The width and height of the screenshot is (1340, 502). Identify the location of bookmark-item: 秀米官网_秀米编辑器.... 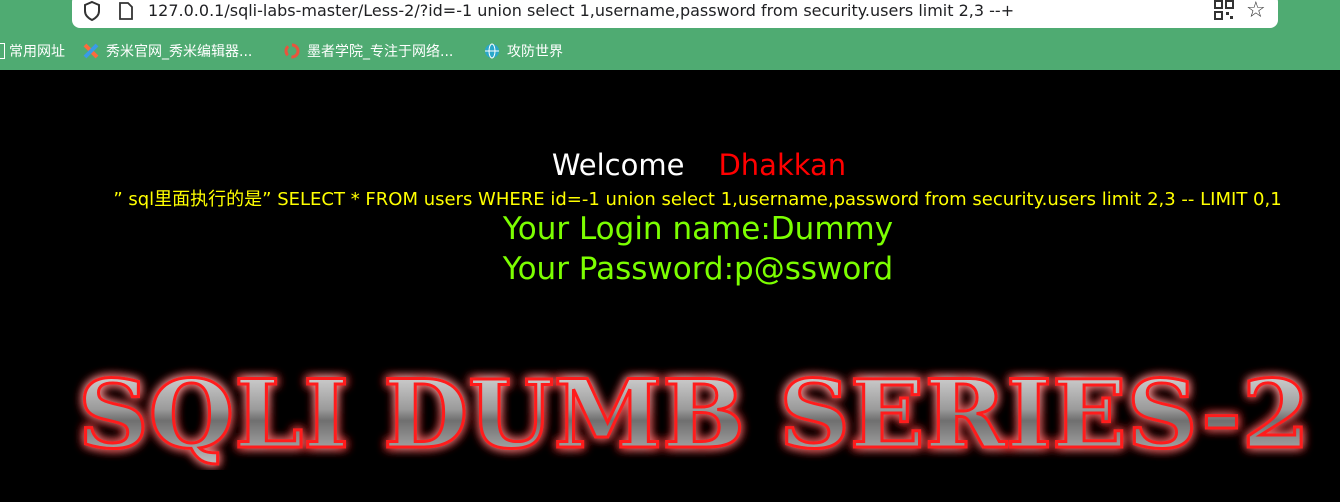
(167, 51).